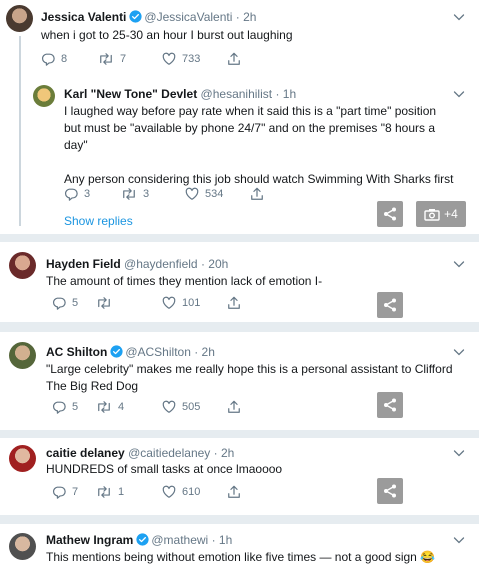  Describe the element at coordinates (158, 352) in the screenshot. I see `handle: @ACShilton` at that location.